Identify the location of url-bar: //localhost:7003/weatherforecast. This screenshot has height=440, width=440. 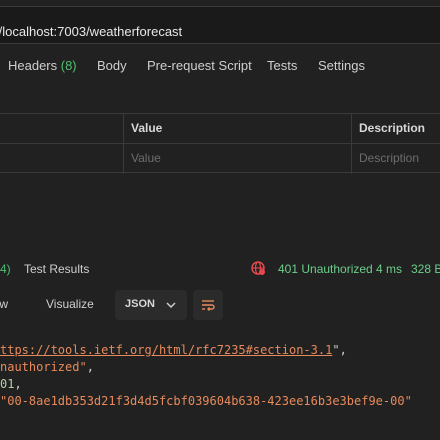
(220, 25).